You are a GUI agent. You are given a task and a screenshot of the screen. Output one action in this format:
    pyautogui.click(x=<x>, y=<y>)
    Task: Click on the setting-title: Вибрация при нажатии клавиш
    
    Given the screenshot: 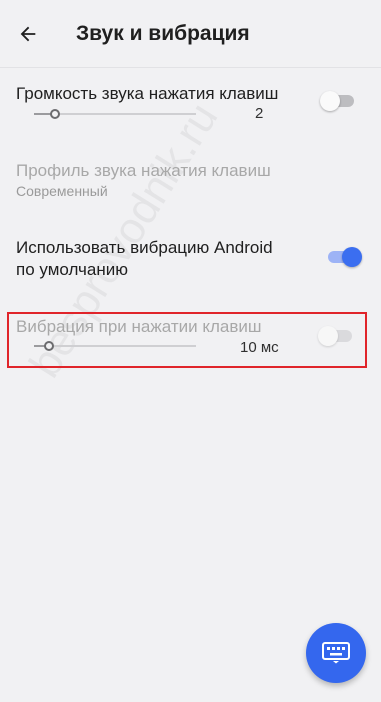 What is the action you would take?
    pyautogui.click(x=139, y=326)
    